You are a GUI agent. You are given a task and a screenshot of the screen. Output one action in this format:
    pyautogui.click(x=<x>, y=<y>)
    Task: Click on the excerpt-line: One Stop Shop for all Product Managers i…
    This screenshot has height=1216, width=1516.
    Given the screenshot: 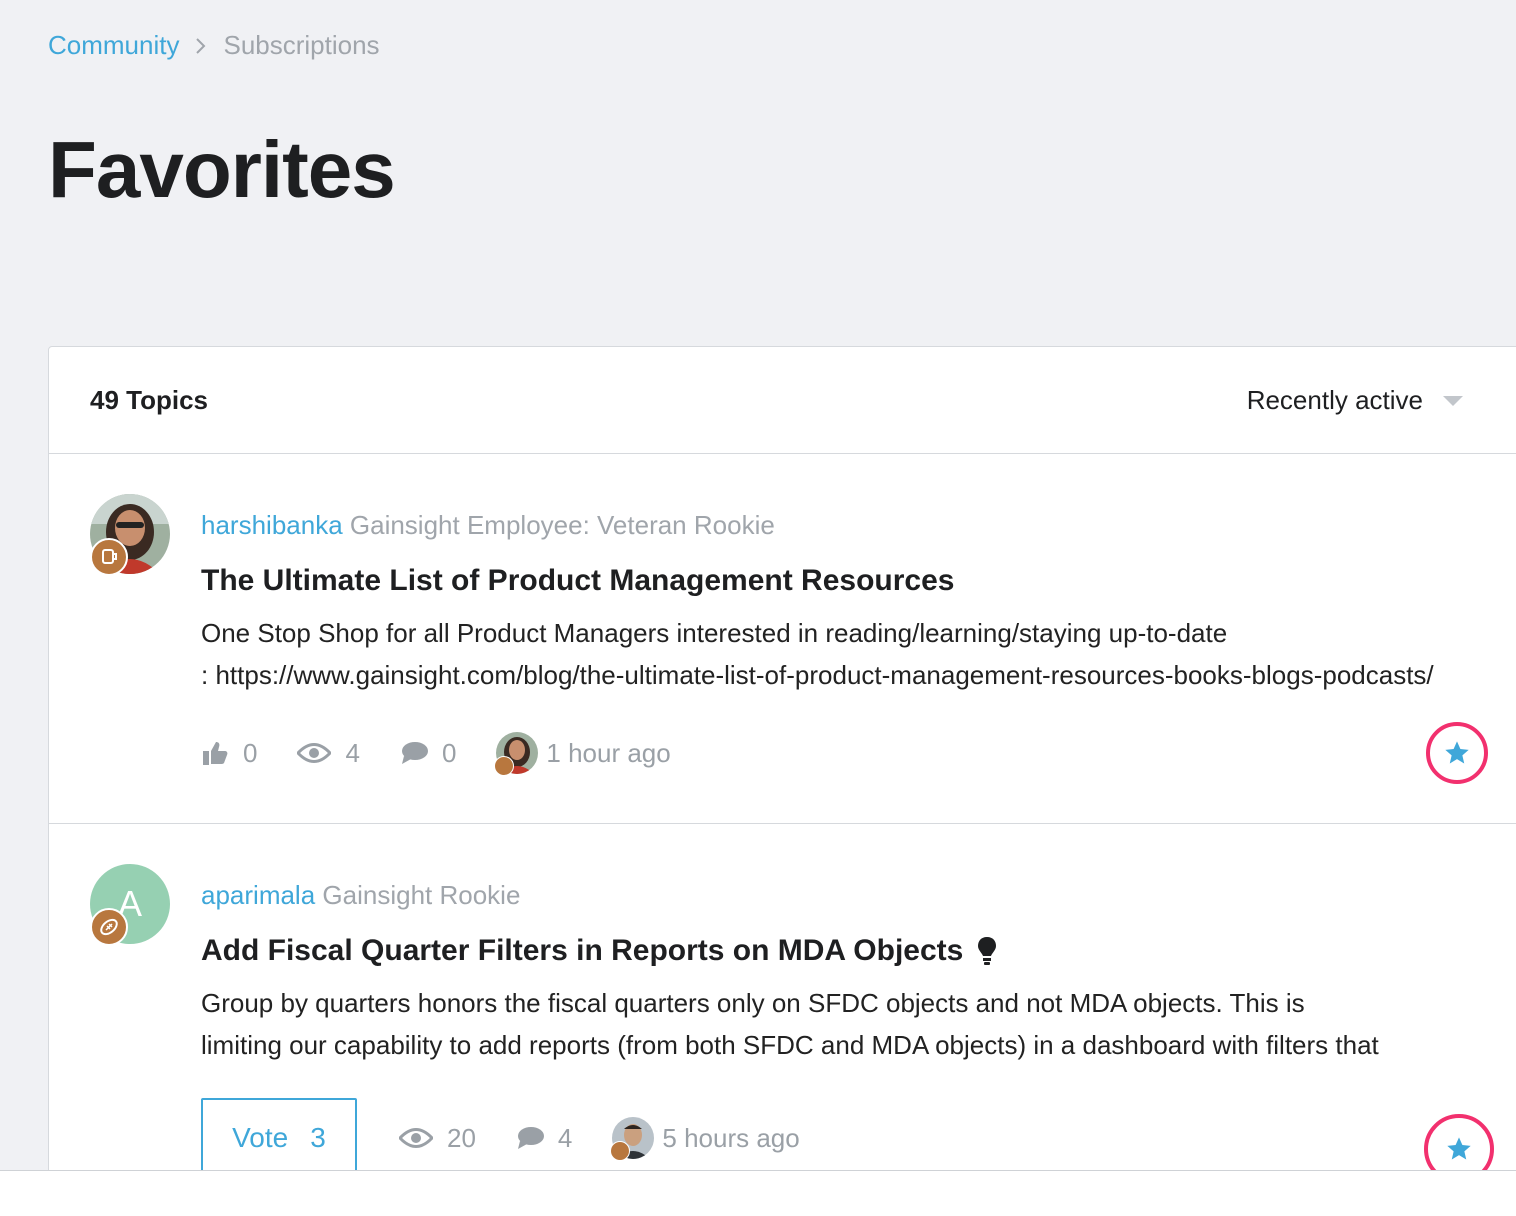 What is the action you would take?
    pyautogui.click(x=714, y=633)
    